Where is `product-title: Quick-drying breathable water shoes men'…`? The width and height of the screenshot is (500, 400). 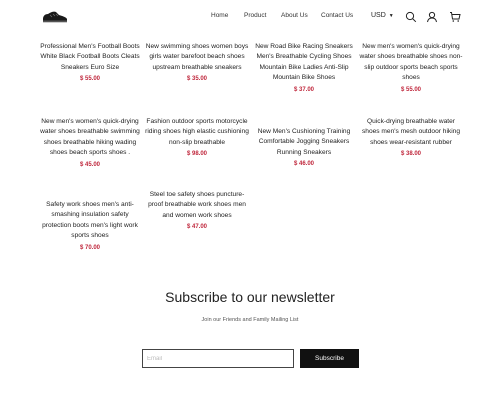 product-title: Quick-drying breathable water shoes men'… is located at coordinates (411, 132).